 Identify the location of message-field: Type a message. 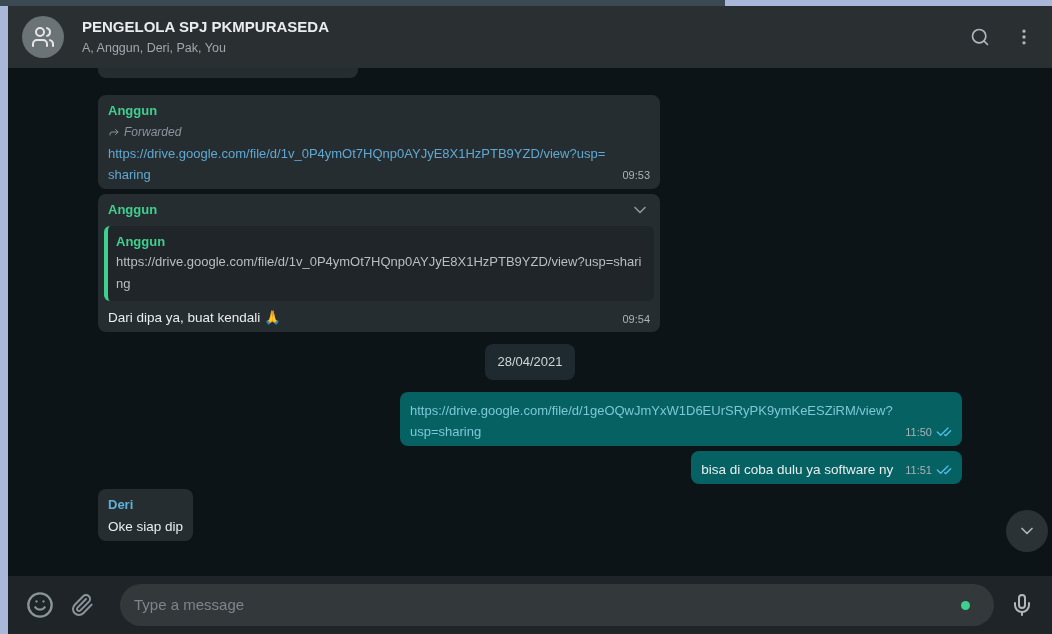
(557, 605).